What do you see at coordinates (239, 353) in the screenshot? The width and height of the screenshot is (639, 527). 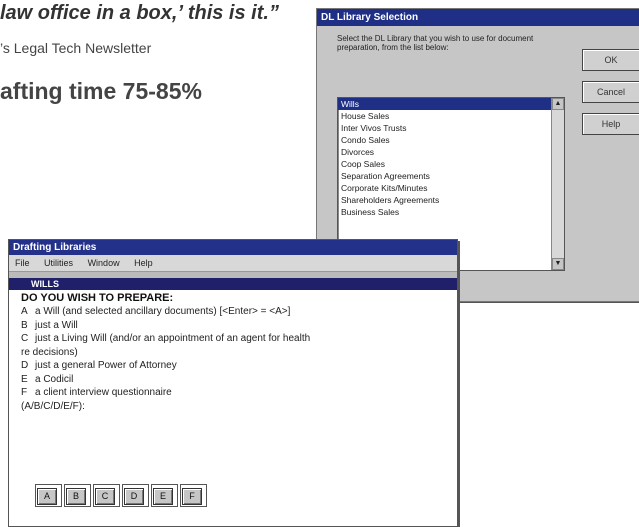 I see `option-line-continuation: re decisions)` at bounding box center [239, 353].